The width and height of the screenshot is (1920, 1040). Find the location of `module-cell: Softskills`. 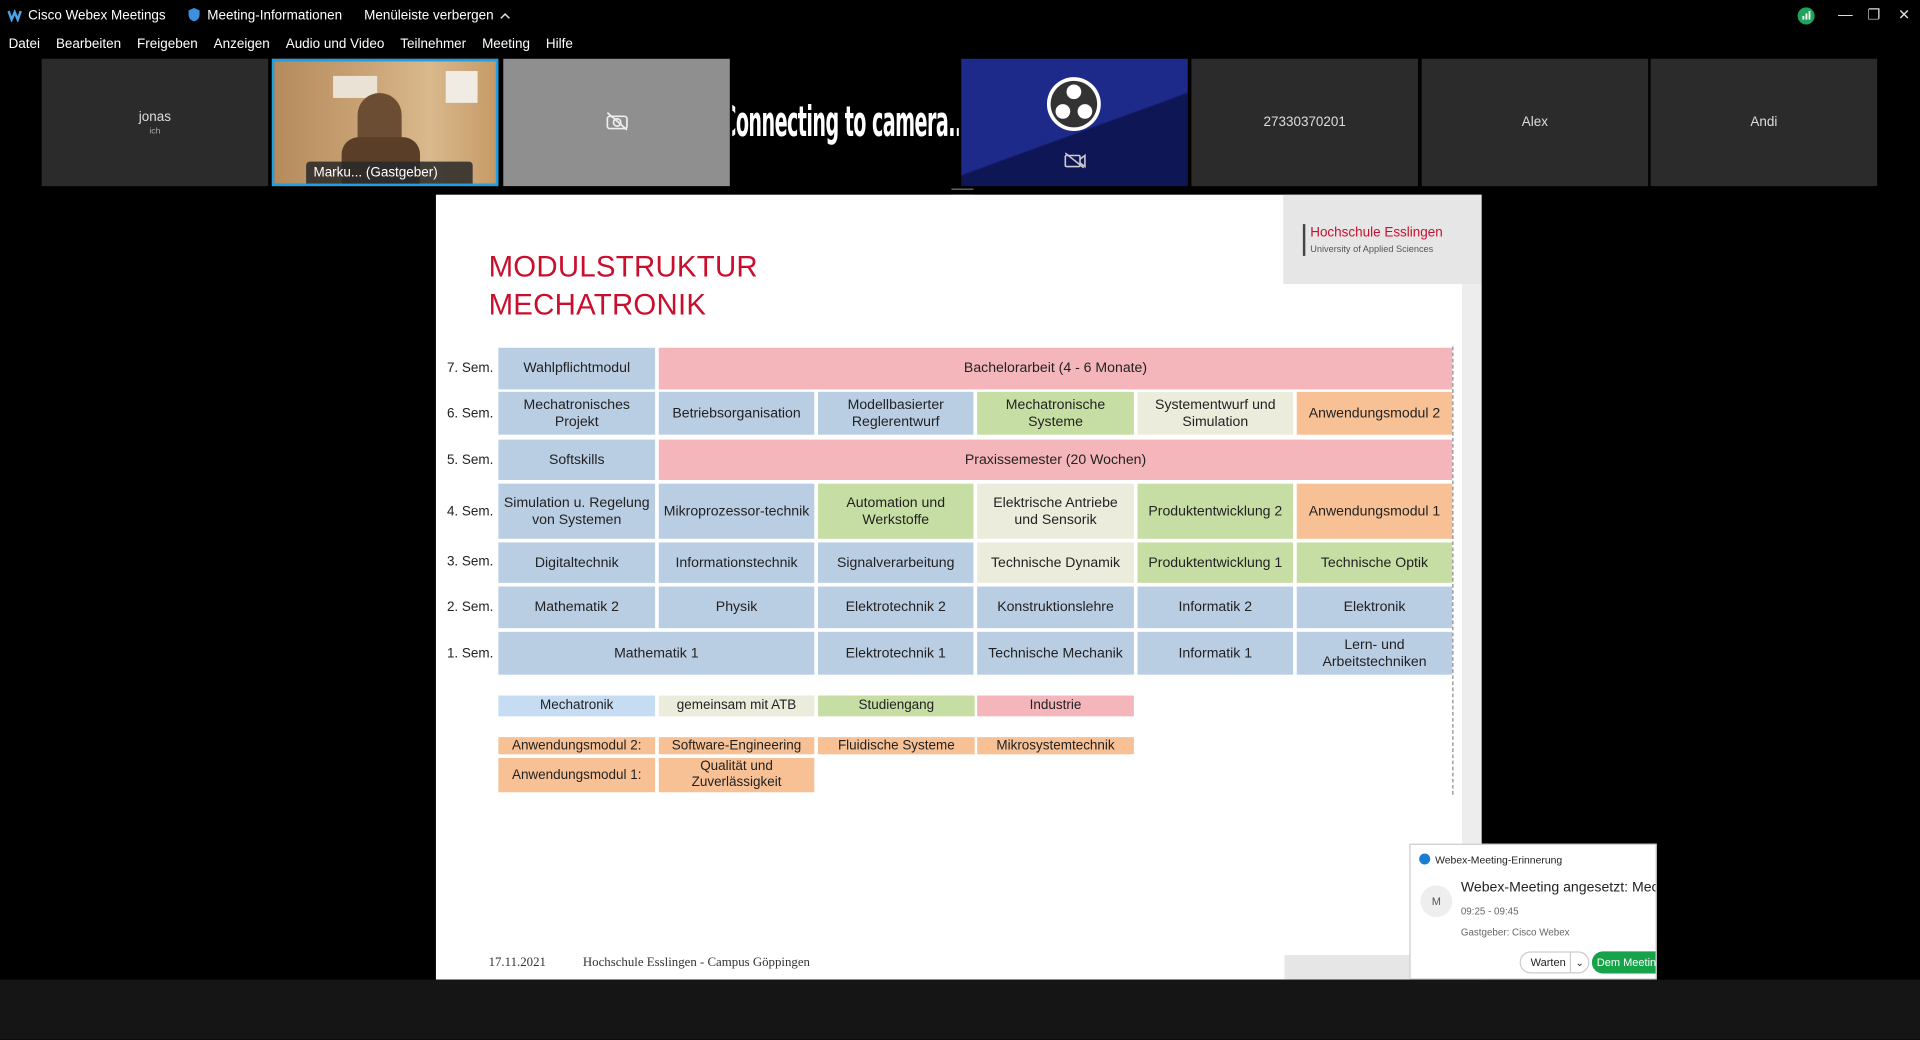

module-cell: Softskills is located at coordinates (577, 460).